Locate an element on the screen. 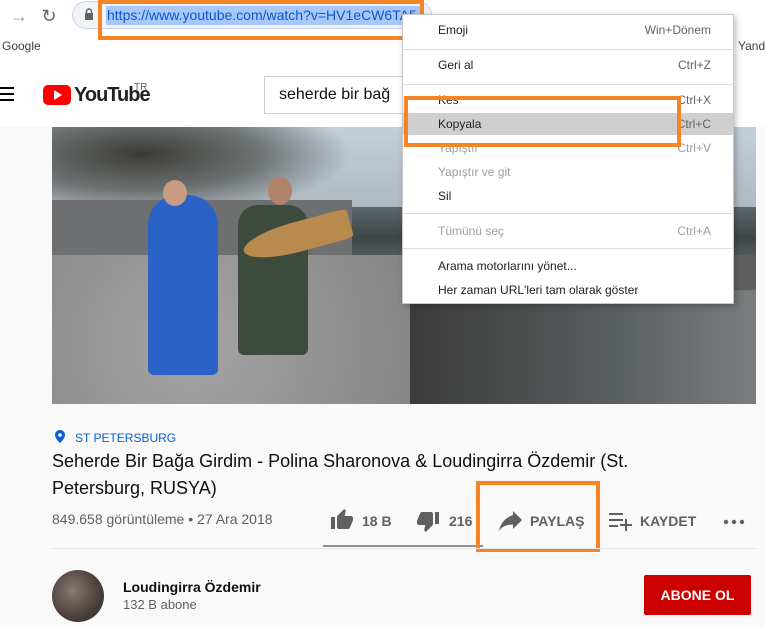  playlist-add-icon is located at coordinates (621, 521).